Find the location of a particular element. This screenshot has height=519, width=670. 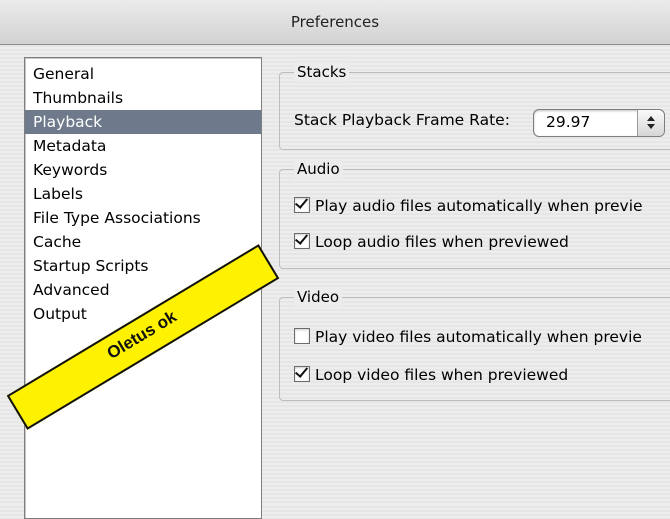

arrow-down-icon is located at coordinates (651, 126).